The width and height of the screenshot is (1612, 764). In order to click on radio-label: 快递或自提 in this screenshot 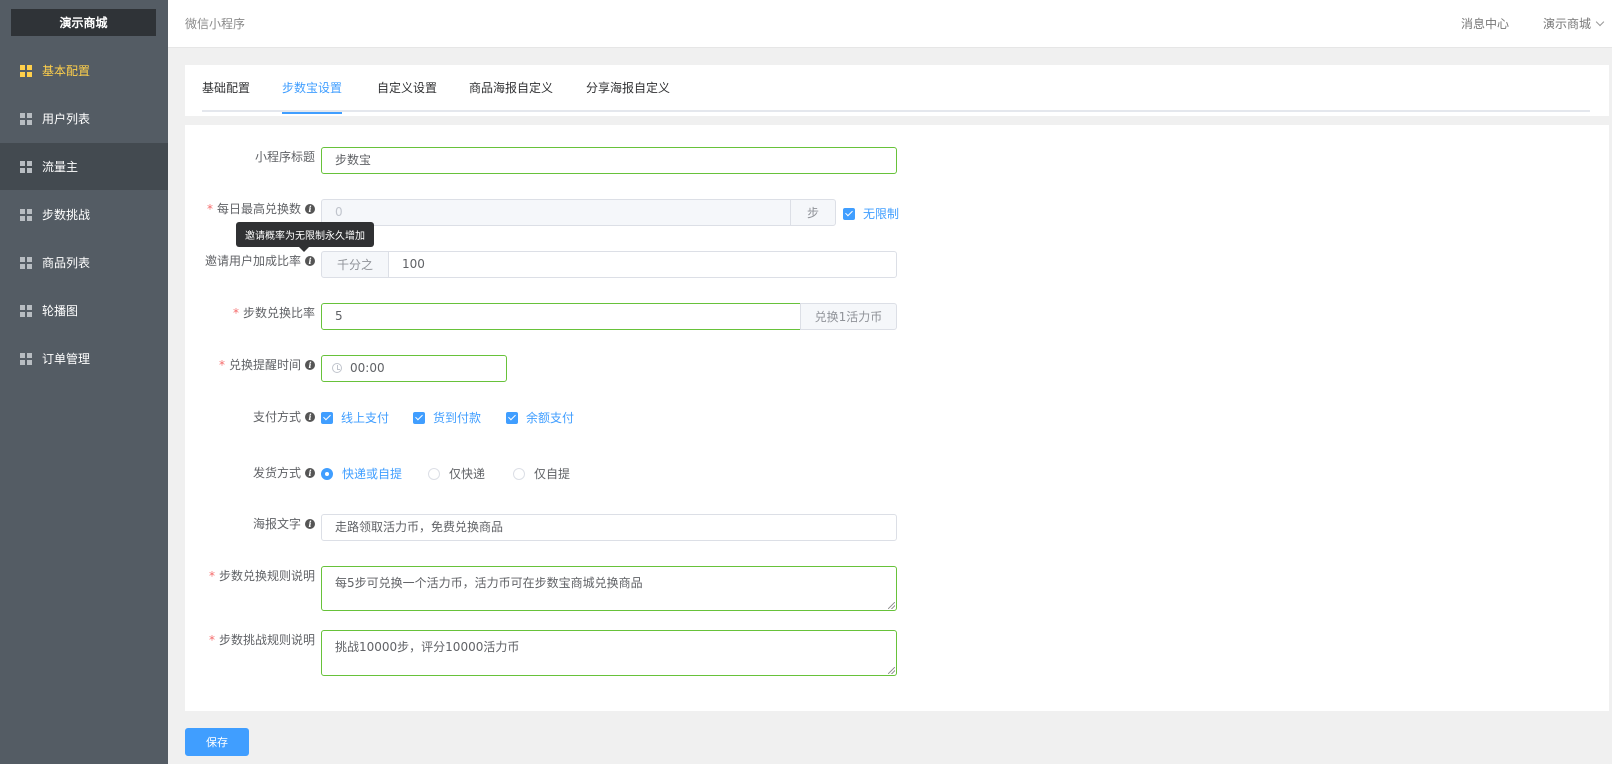, I will do `click(372, 474)`.